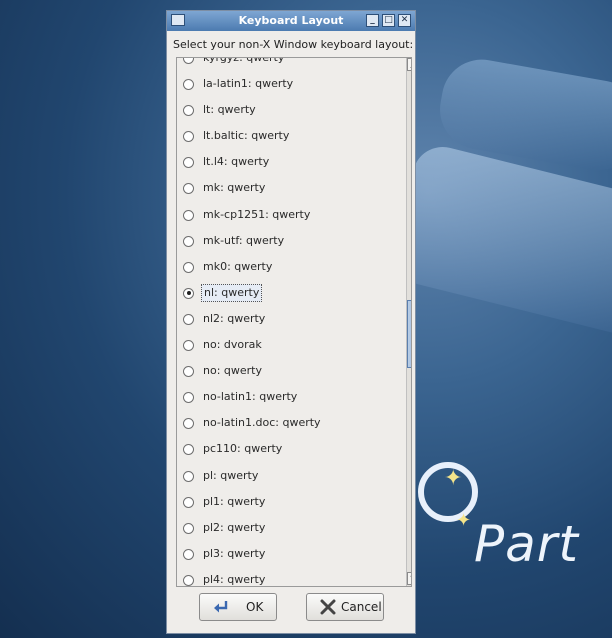 This screenshot has width=612, height=638. Describe the element at coordinates (234, 527) in the screenshot. I see `layout-label: pl2: qwerty` at that location.